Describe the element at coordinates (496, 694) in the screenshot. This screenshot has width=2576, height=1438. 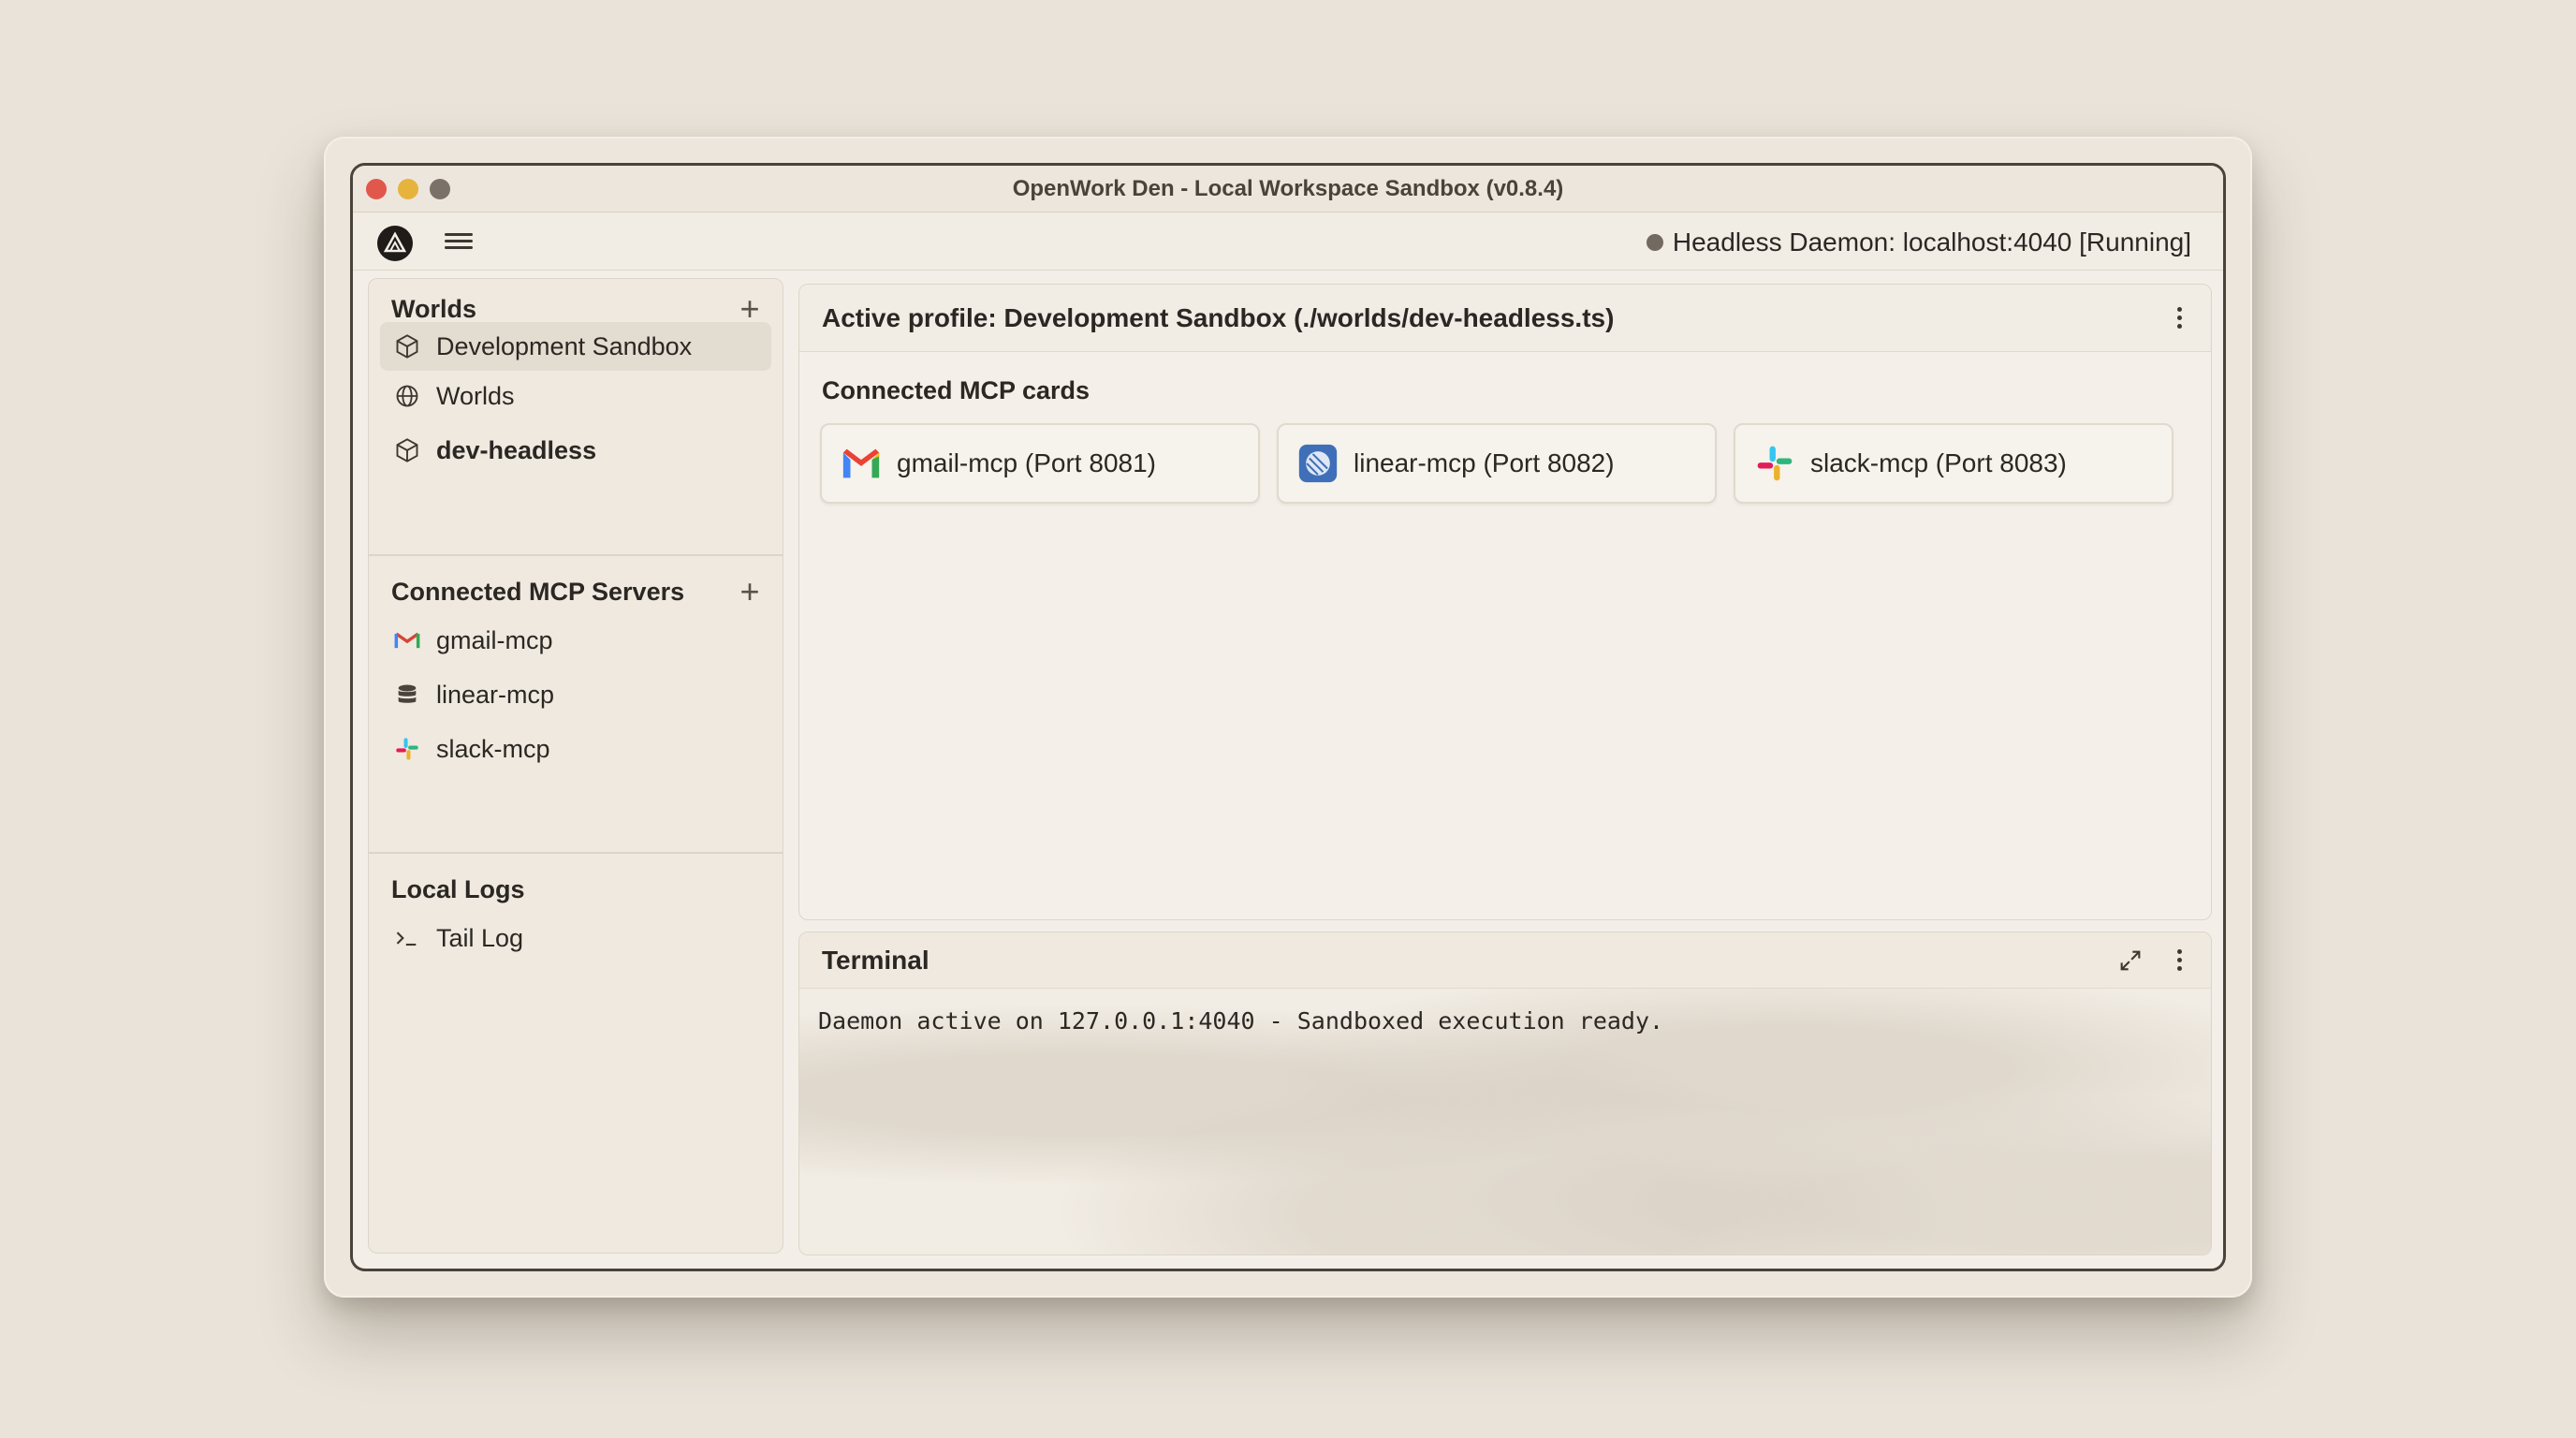
I see `sidebar-item-label: linear-mcp` at that location.